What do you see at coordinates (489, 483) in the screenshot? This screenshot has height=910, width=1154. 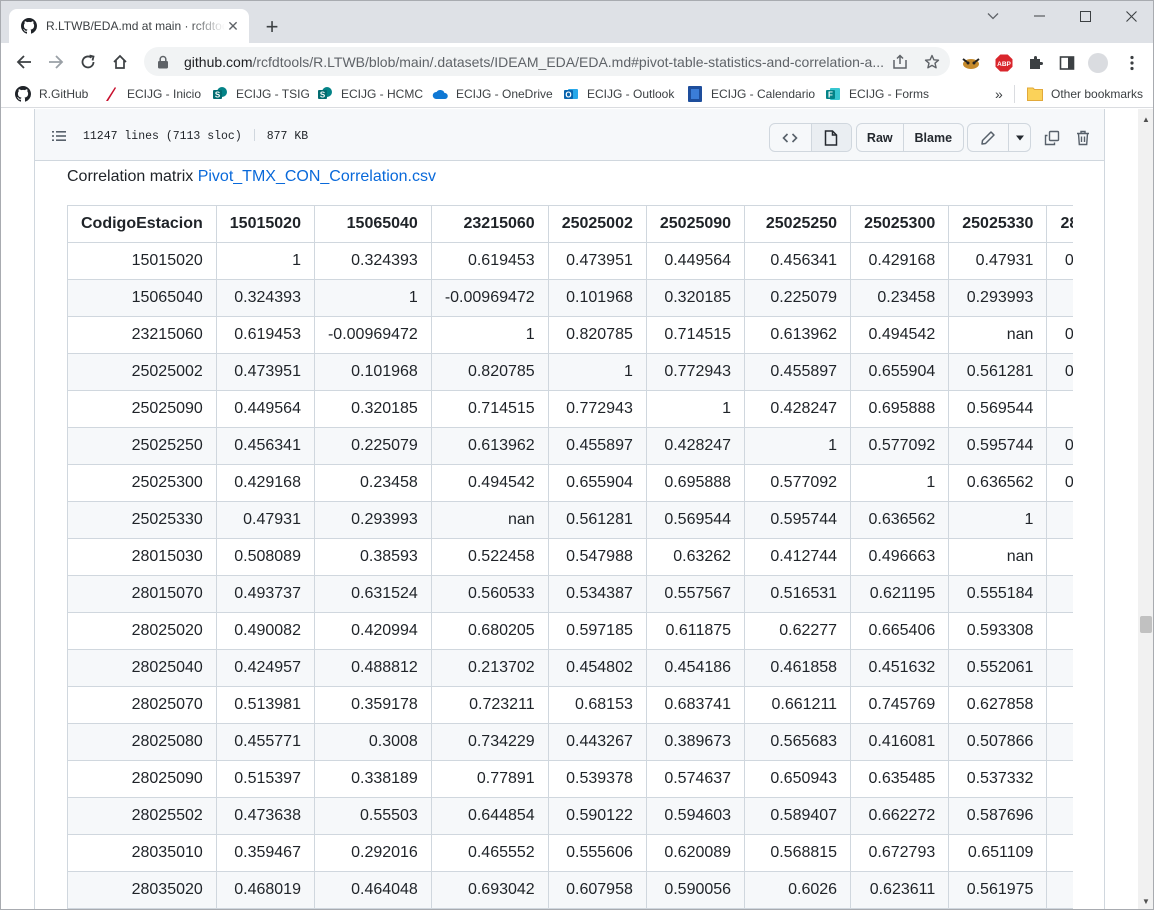 I see `table-cell: 0.494542` at bounding box center [489, 483].